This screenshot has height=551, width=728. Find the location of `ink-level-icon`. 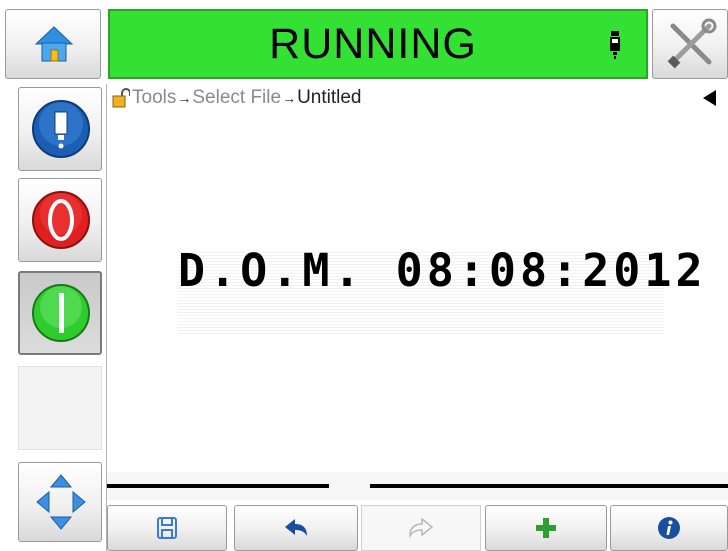

ink-level-icon is located at coordinates (615, 45).